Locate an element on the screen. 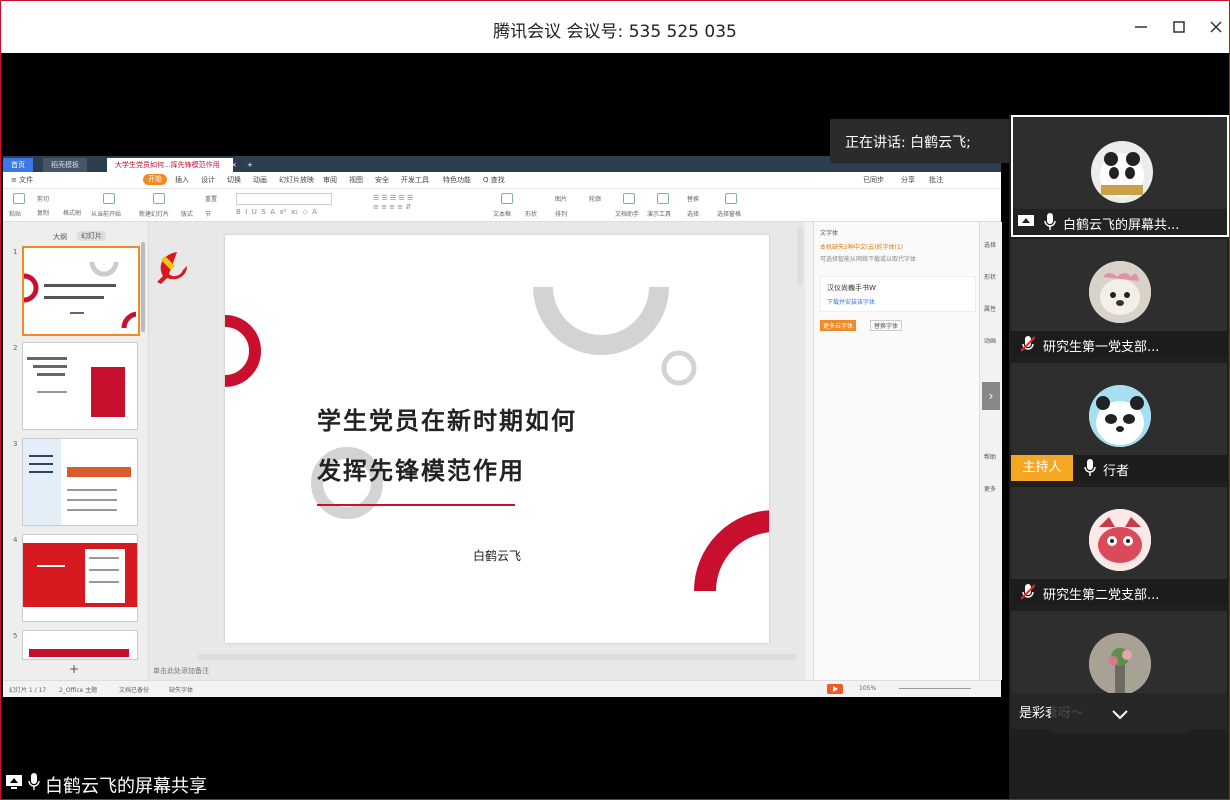  mic-muted-icon is located at coordinates (1028, 592).